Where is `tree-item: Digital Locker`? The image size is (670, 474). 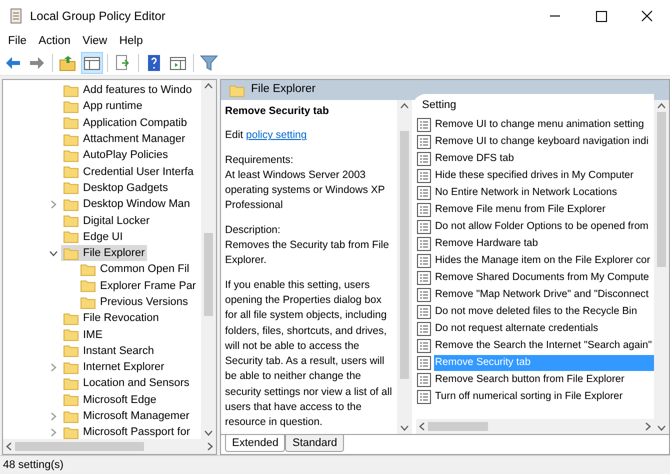 tree-item: Digital Locker is located at coordinates (106, 220).